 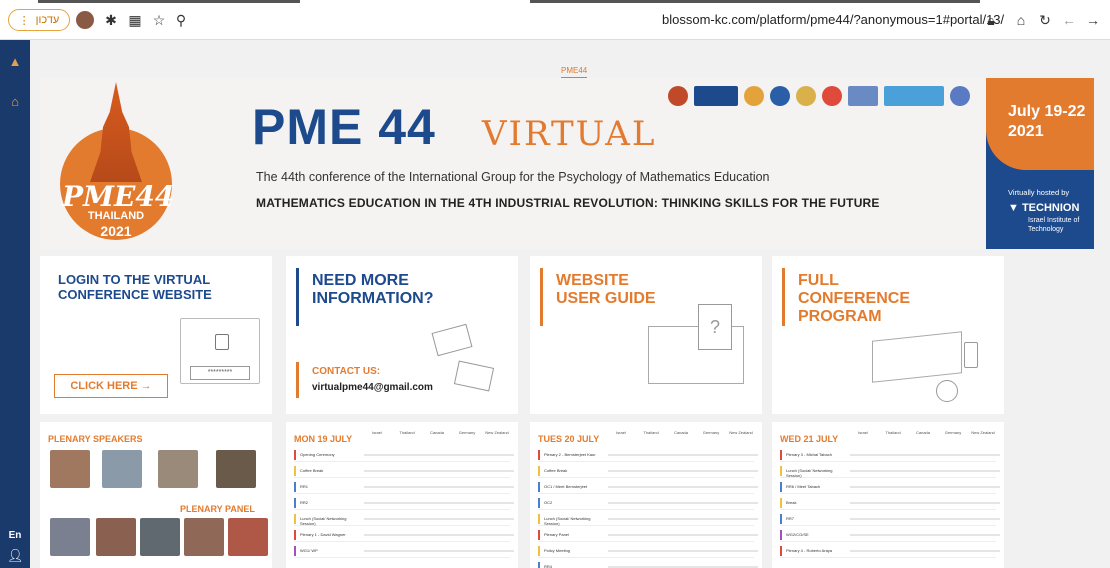 I want to click on forward-icon: ←, so click(x=1069, y=20).